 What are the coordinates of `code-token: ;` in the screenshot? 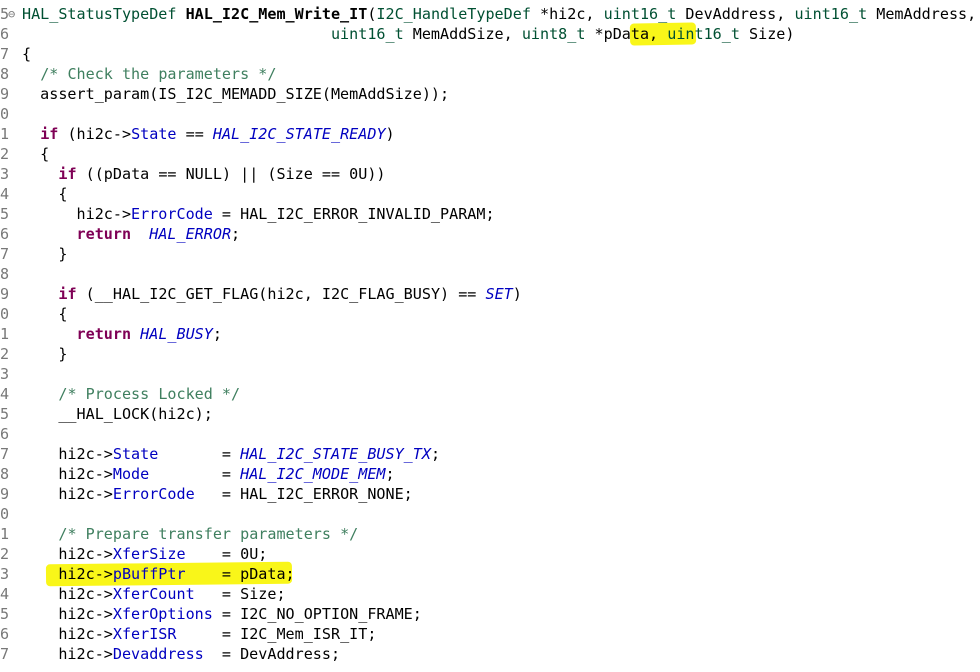 It's located at (217, 334).